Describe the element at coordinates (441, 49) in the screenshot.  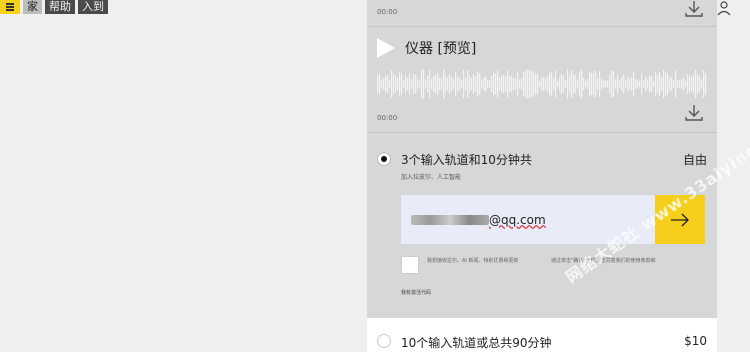
I see `track2-title: 仪器 [预览]` at that location.